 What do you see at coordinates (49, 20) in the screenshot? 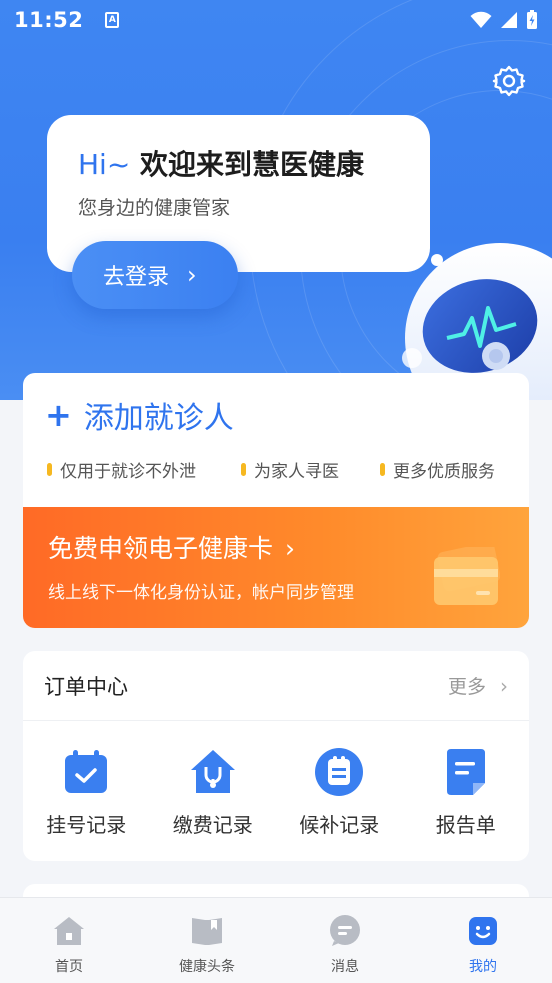
I see `status-time: 11:52` at bounding box center [49, 20].